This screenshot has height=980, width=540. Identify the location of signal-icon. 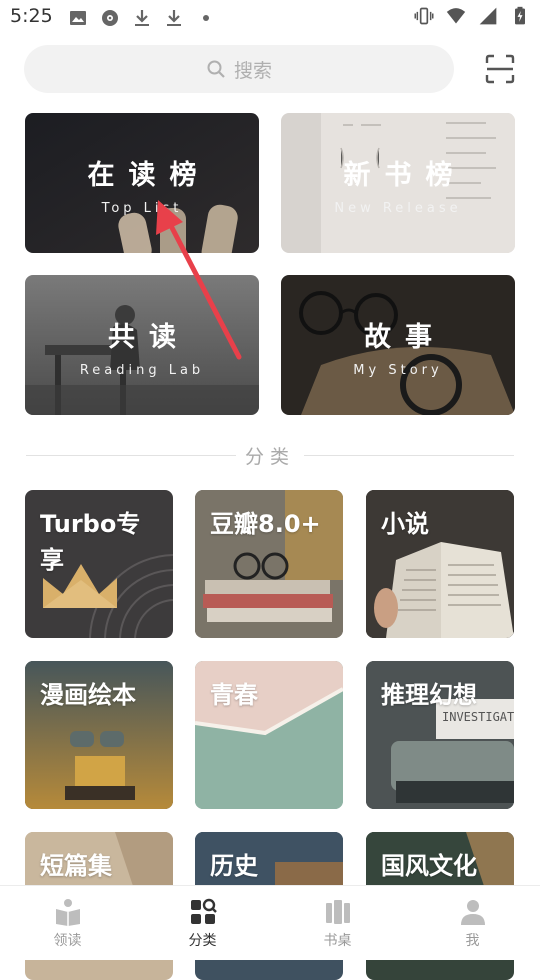
(488, 16).